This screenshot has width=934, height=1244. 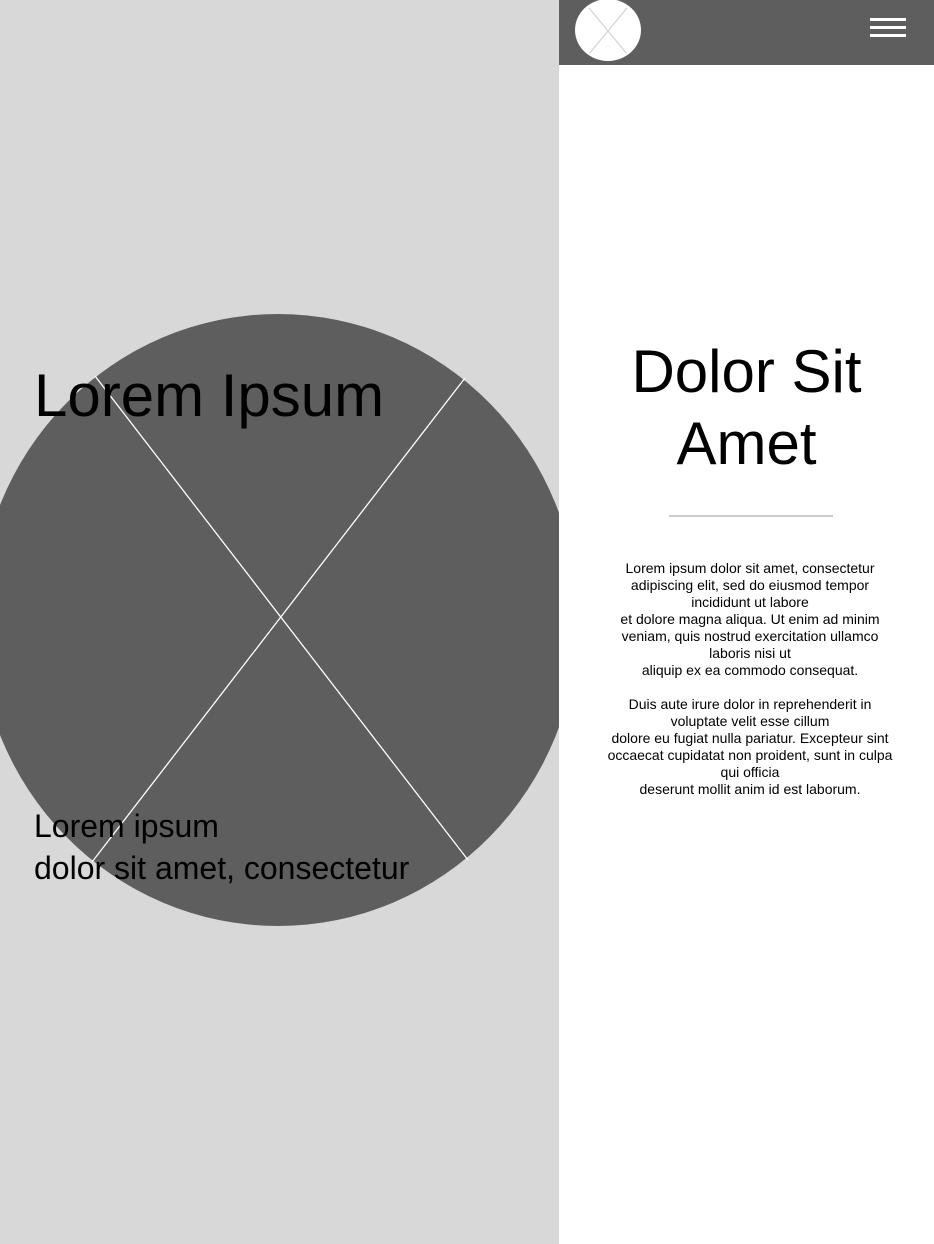 I want to click on header-bar, so click(x=746, y=32).